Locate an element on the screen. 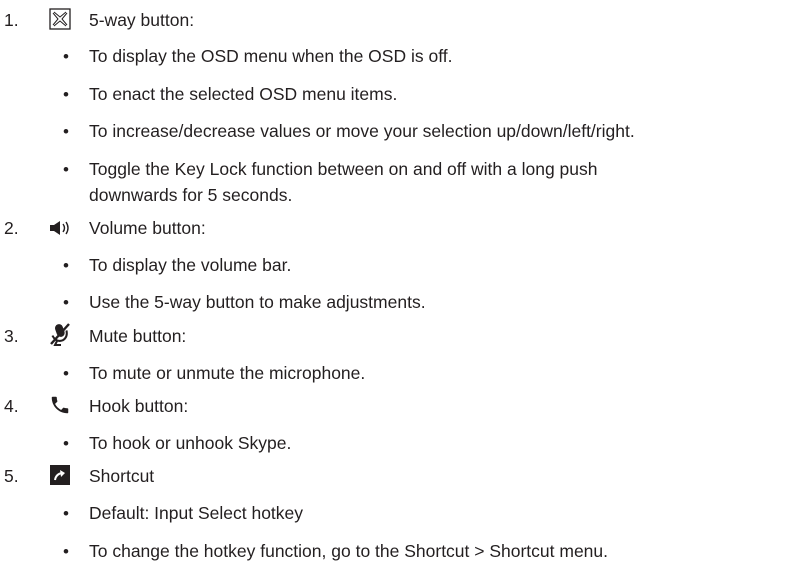  5-way-button-icon is located at coordinates (60, 19).